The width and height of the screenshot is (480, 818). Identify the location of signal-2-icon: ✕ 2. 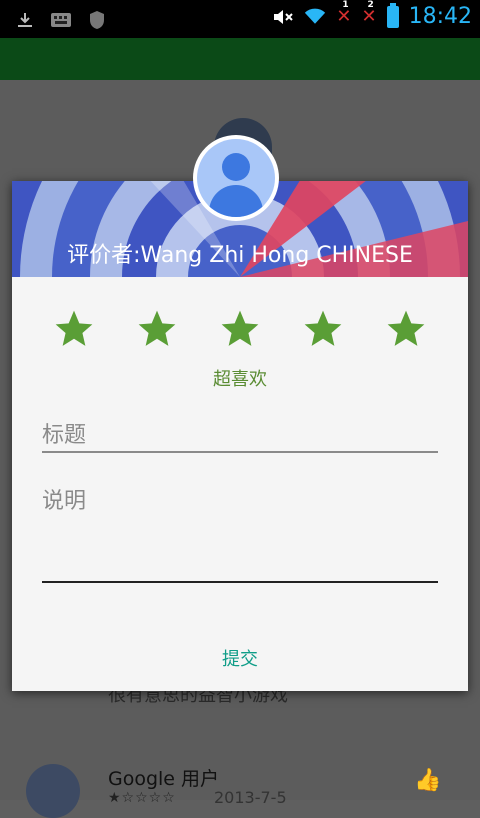
(369, 13).